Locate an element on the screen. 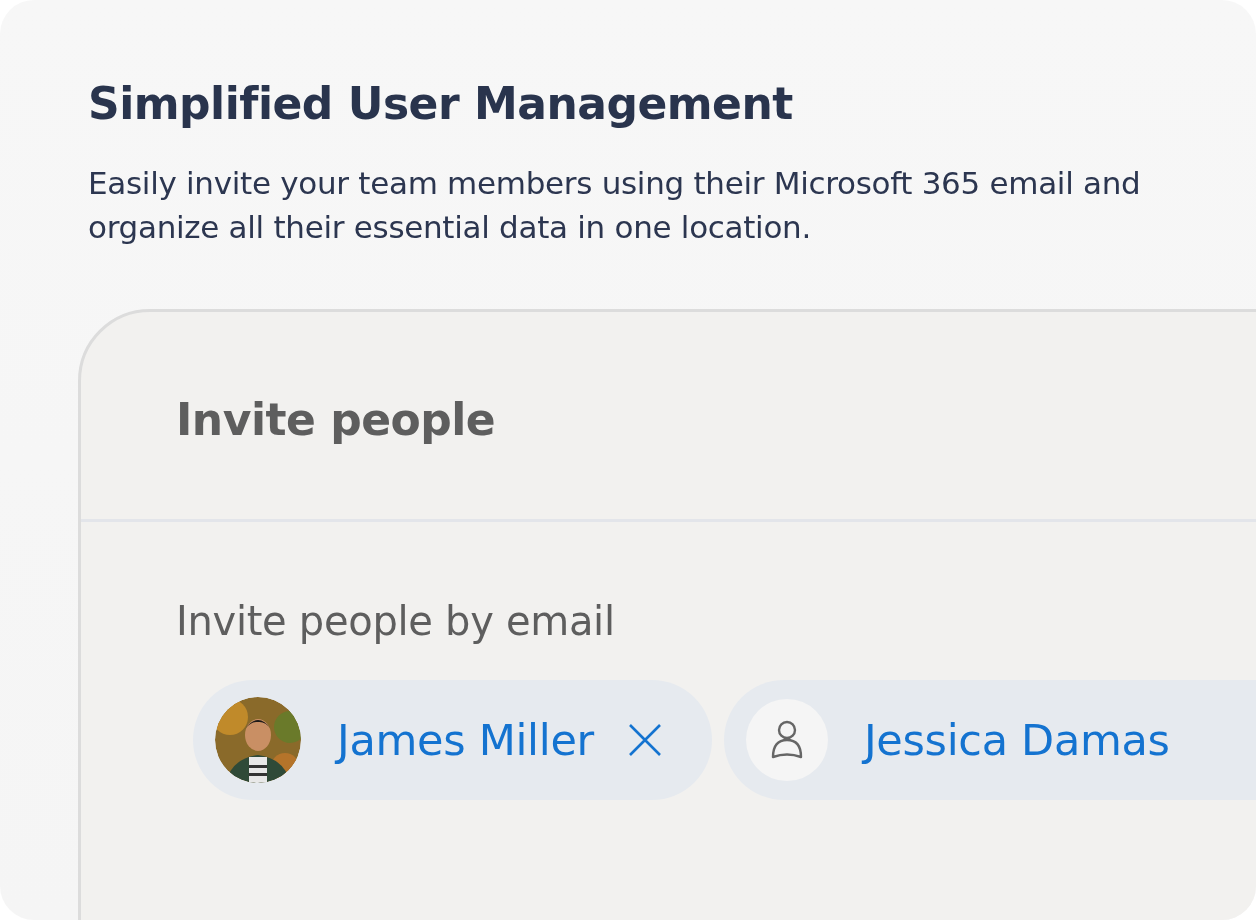  recipient-name: Jessica Damas is located at coordinates (1016, 740).